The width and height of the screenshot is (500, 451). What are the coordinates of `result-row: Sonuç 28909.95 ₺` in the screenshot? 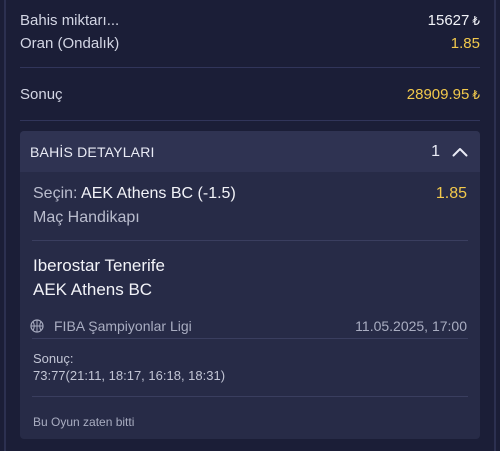 It's located at (250, 94).